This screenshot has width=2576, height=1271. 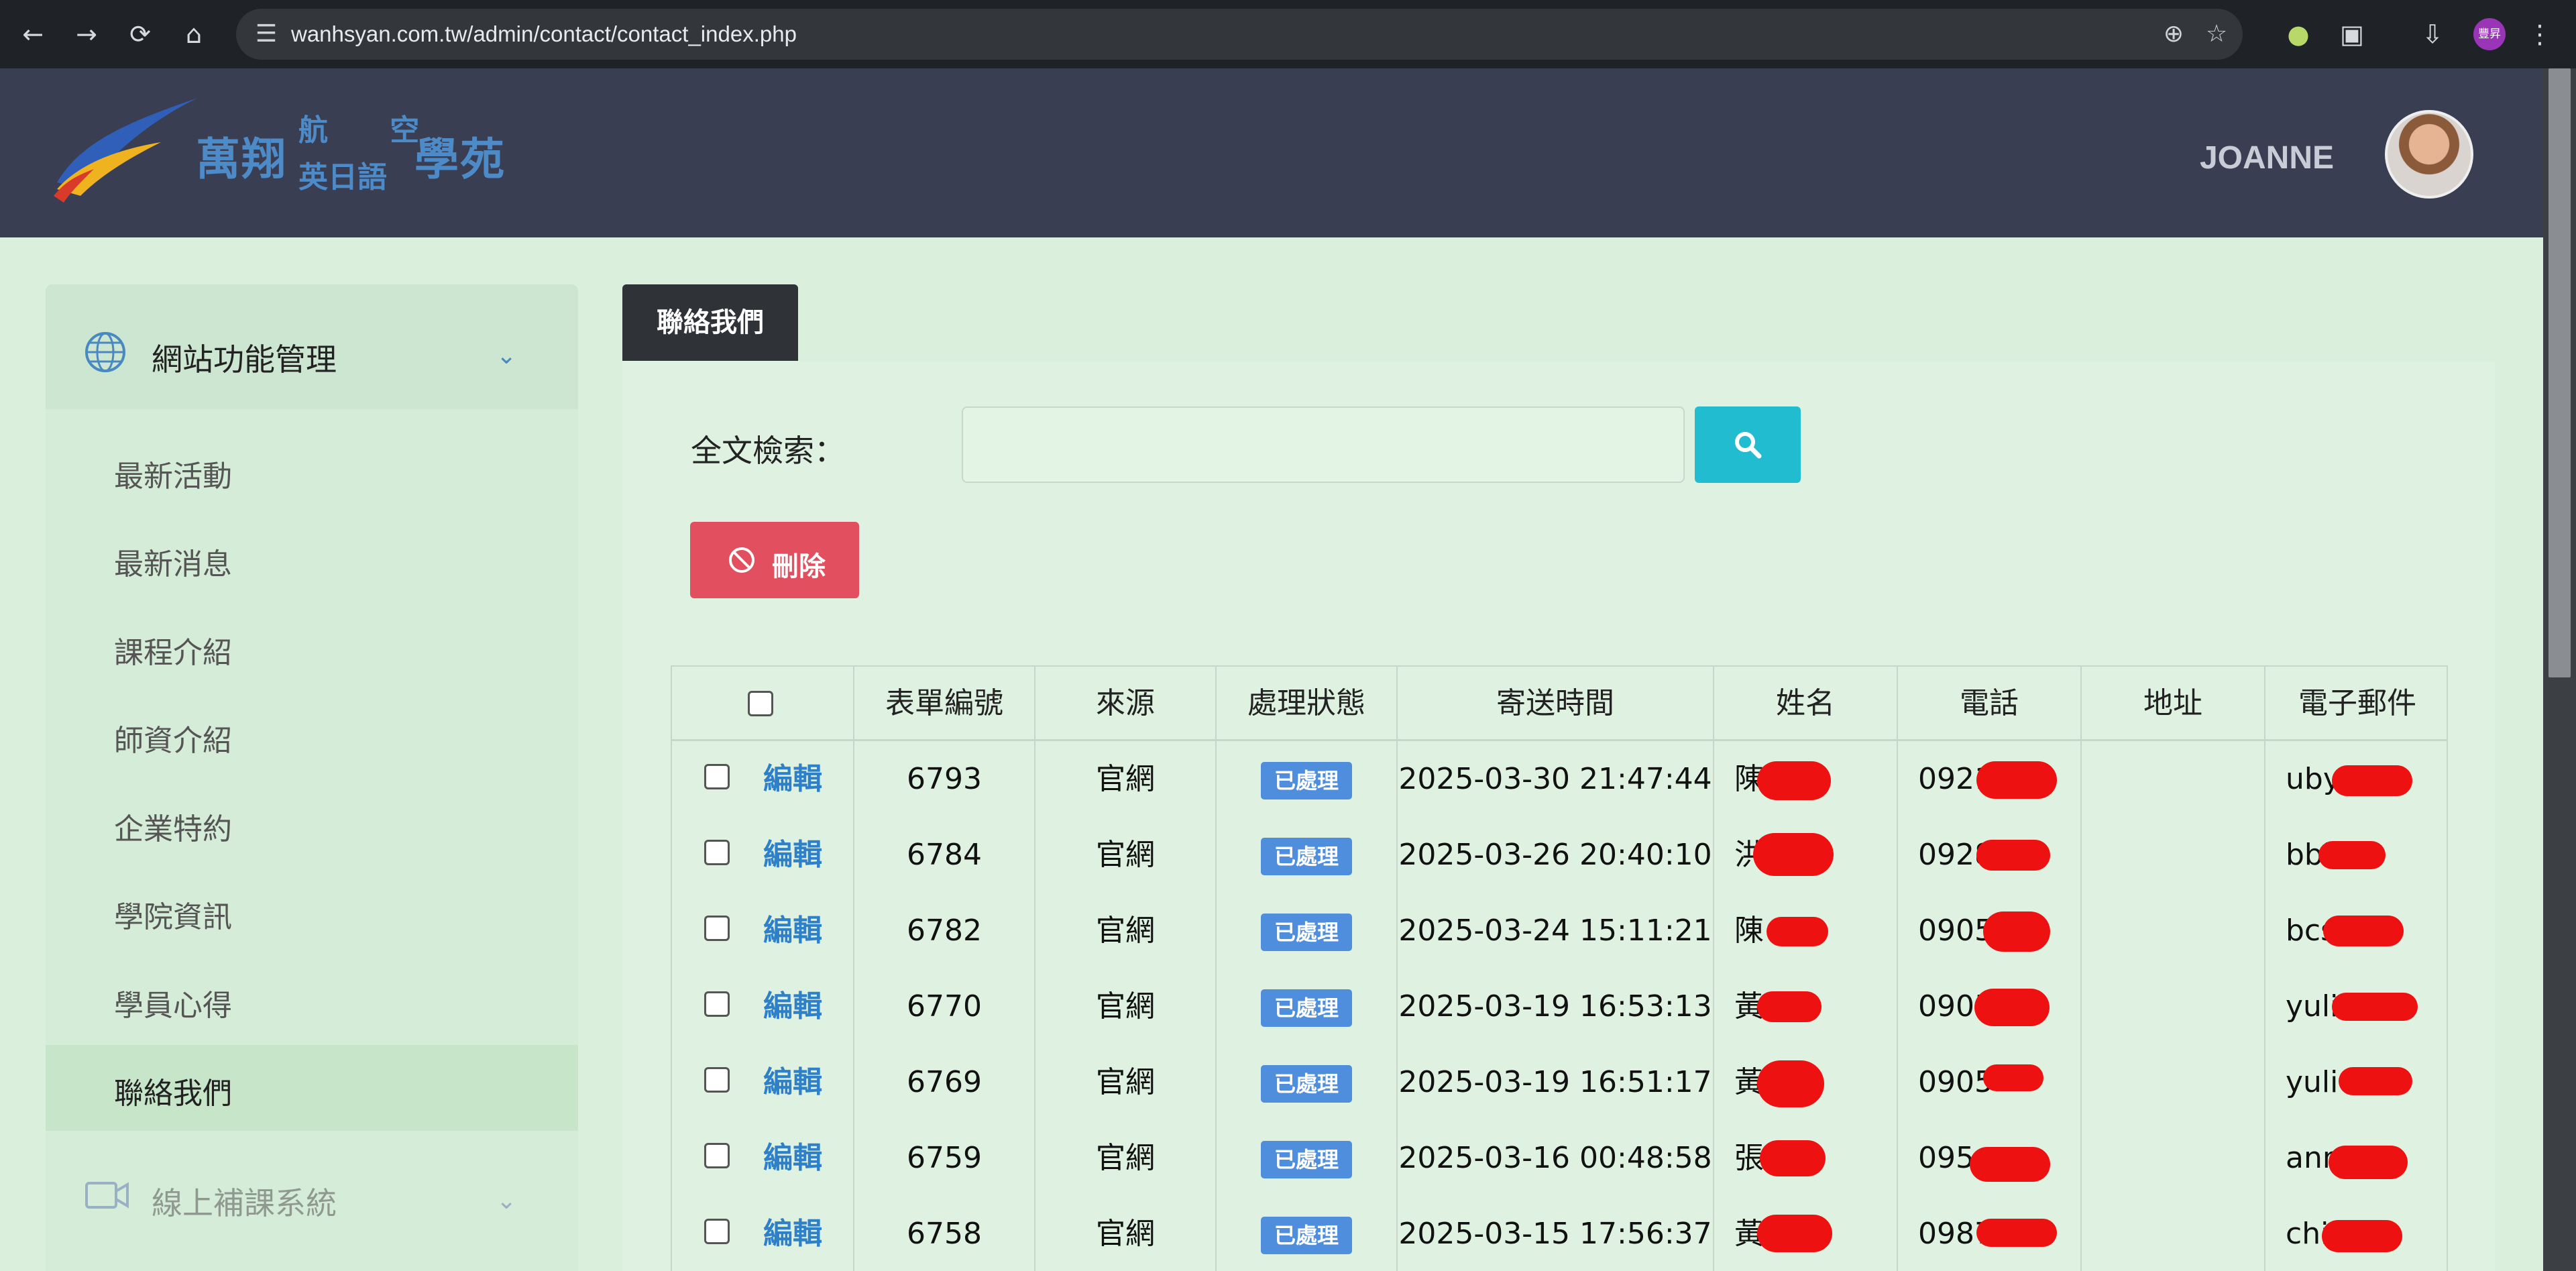 What do you see at coordinates (1556, 704) in the screenshot?
I see `column-header: 寄送時間` at bounding box center [1556, 704].